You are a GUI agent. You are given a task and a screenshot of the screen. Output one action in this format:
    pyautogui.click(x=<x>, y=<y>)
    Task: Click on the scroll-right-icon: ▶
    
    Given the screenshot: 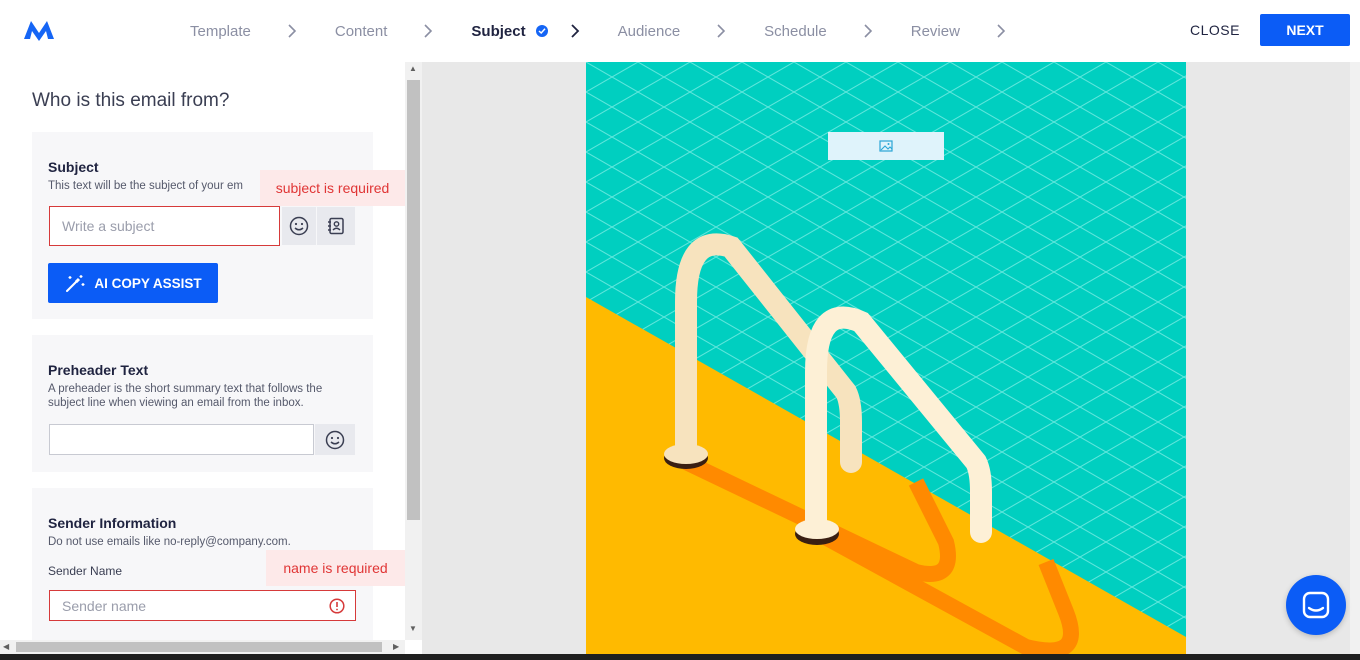 What is the action you would take?
    pyautogui.click(x=396, y=646)
    